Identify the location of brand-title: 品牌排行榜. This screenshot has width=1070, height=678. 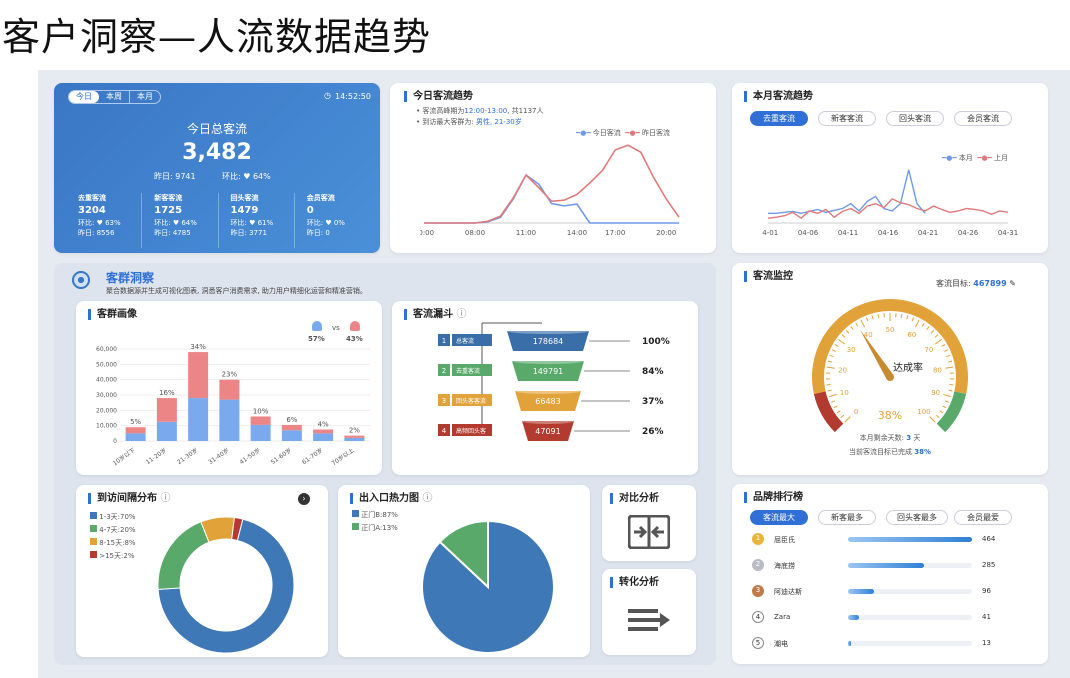
(773, 497).